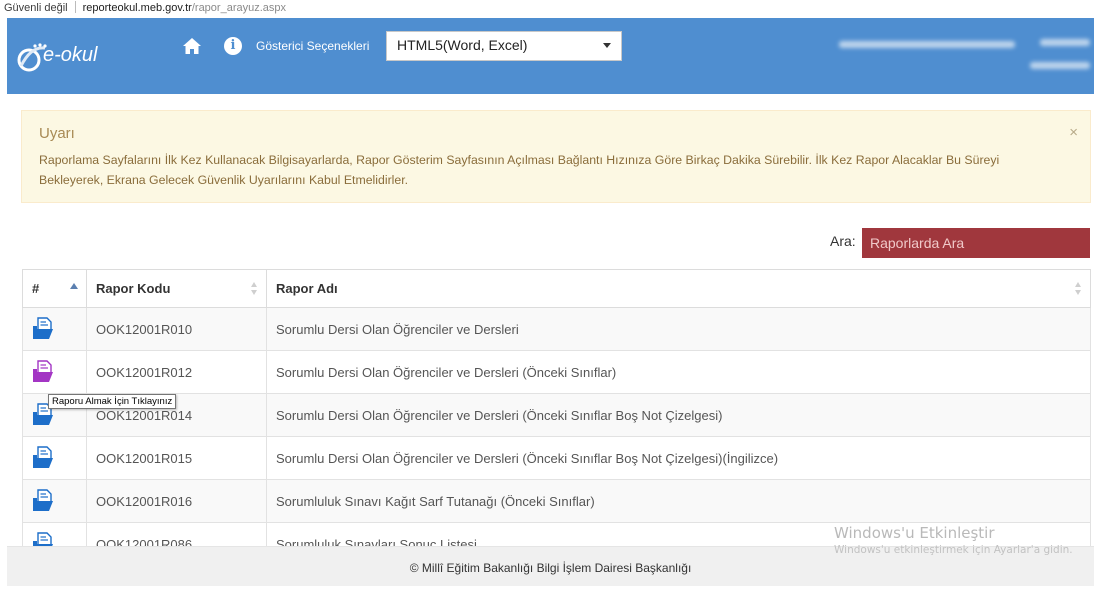  I want to click on viewer-select-value: HTML5(Word, Excel), so click(462, 45).